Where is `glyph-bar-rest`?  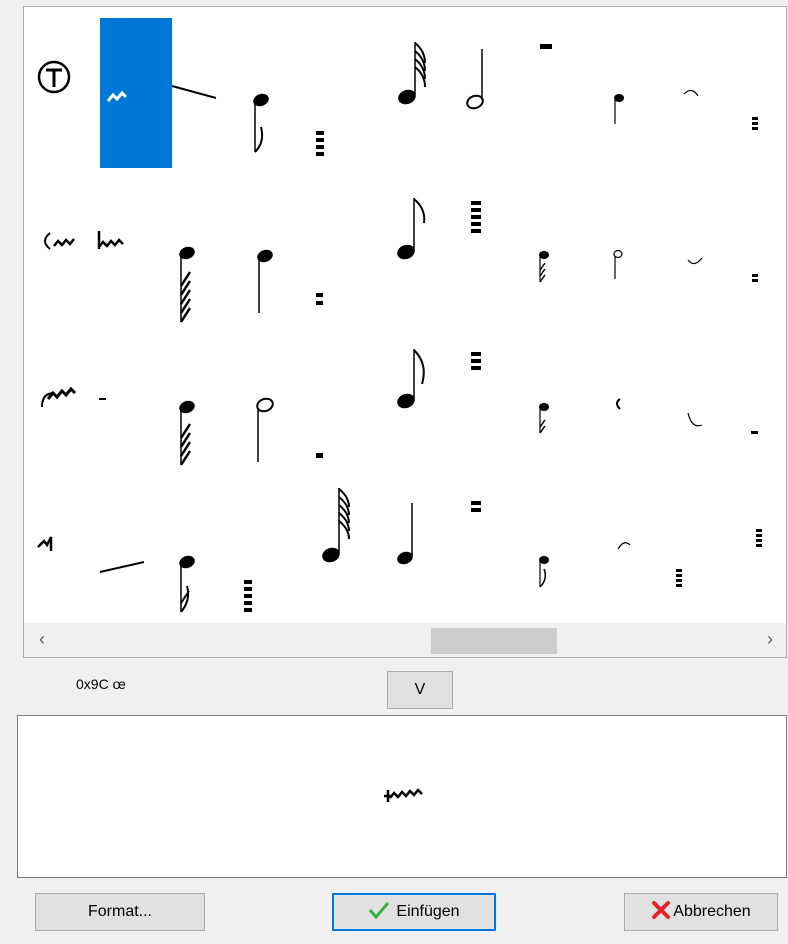
glyph-bar-rest is located at coordinates (546, 46).